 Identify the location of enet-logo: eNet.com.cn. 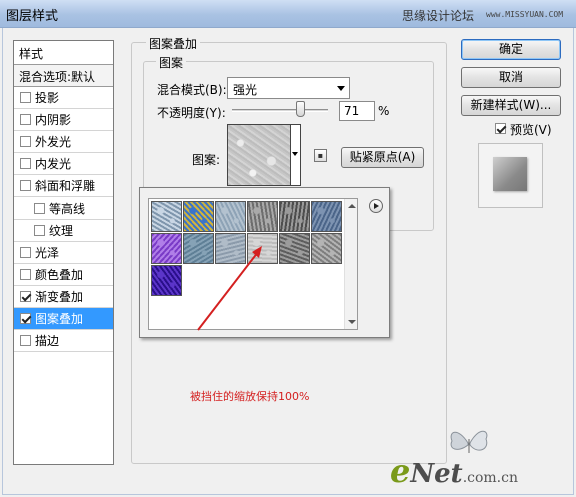
(454, 471).